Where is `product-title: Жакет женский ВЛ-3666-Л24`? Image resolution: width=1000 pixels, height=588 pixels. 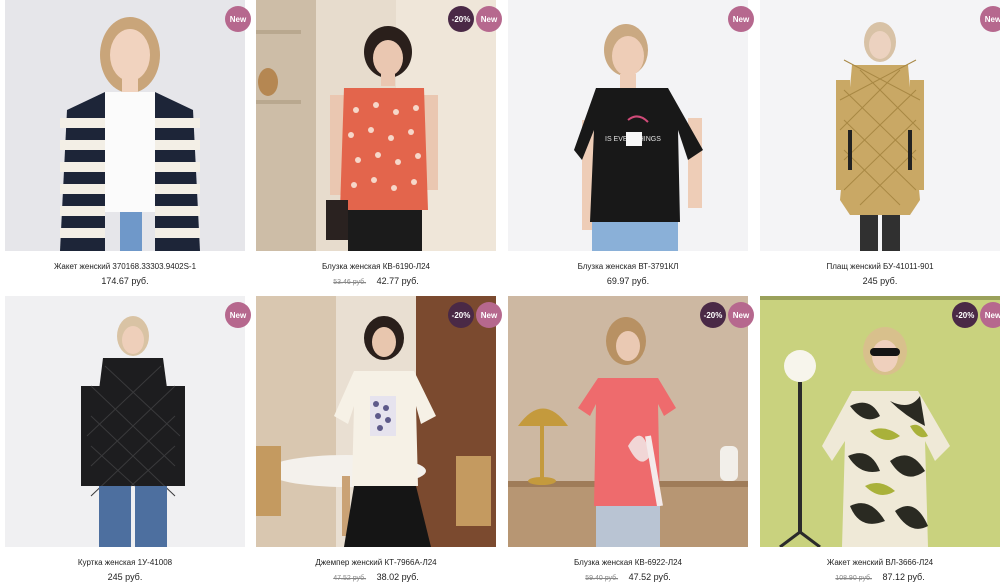 product-title: Жакет женский ВЛ-3666-Л24 is located at coordinates (880, 562).